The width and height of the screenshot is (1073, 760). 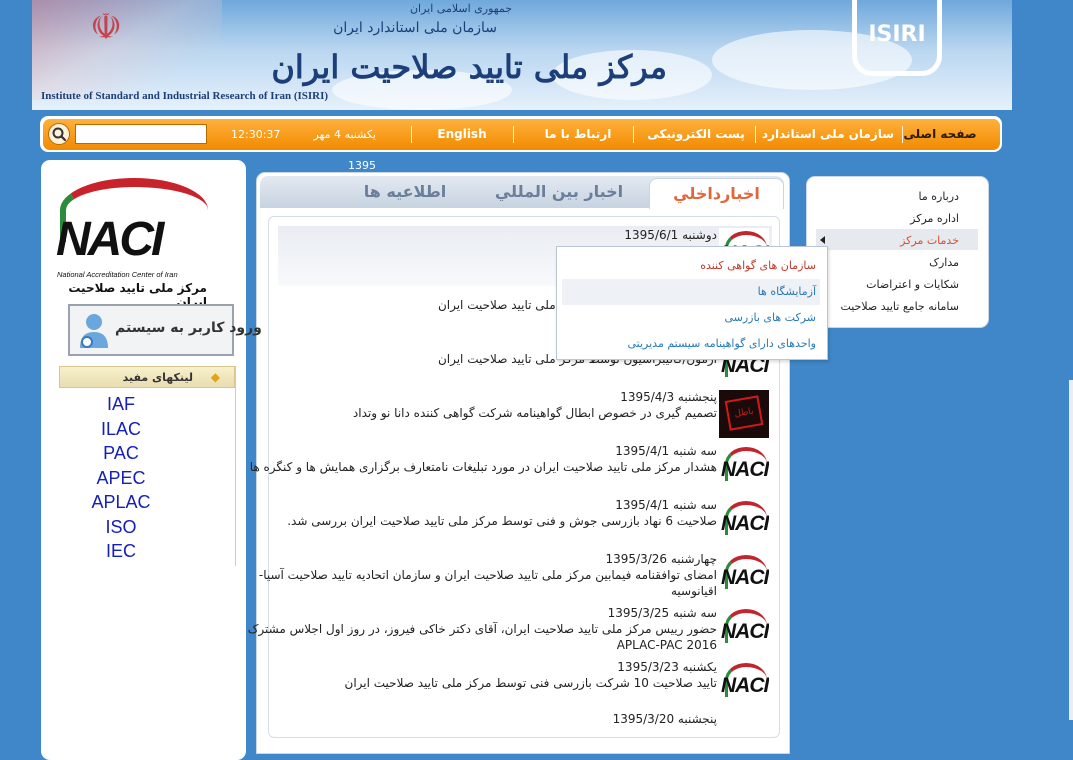 What do you see at coordinates (939, 196) in the screenshot?
I see `right-menu-about: درباره ما` at bounding box center [939, 196].